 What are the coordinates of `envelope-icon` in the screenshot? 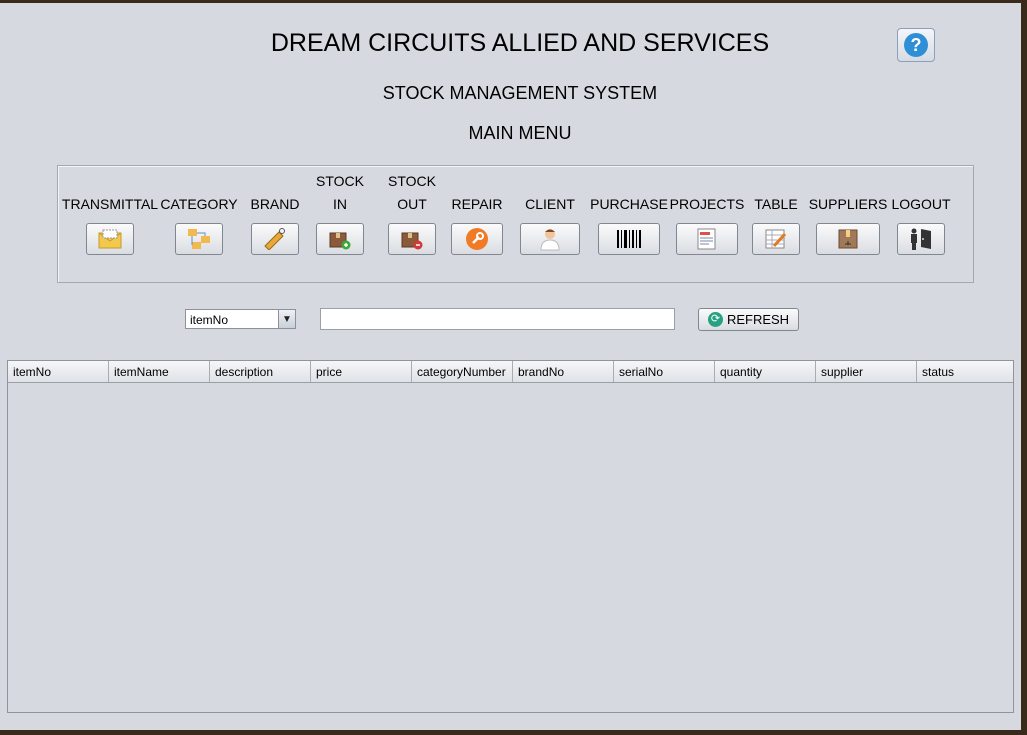 It's located at (110, 239).